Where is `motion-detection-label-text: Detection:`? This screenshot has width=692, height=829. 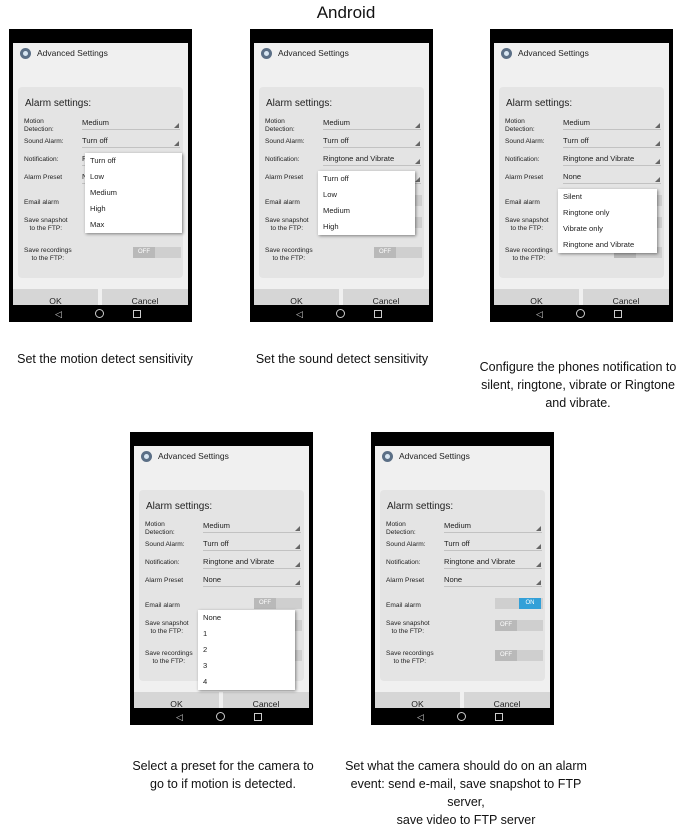
motion-detection-label-text: Detection: is located at coordinates (160, 532).